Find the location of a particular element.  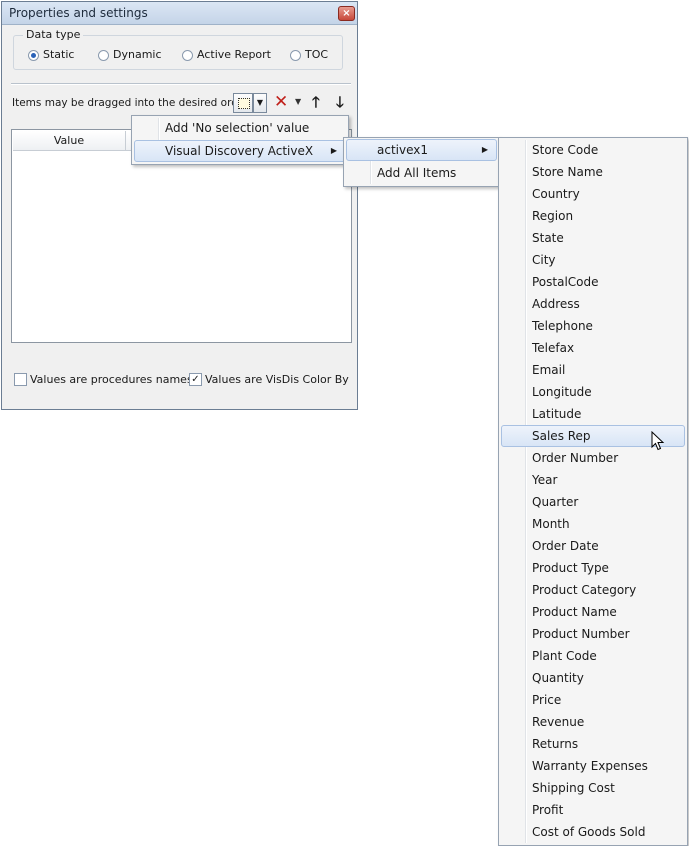

mouse-pointer-icon is located at coordinates (658, 441).